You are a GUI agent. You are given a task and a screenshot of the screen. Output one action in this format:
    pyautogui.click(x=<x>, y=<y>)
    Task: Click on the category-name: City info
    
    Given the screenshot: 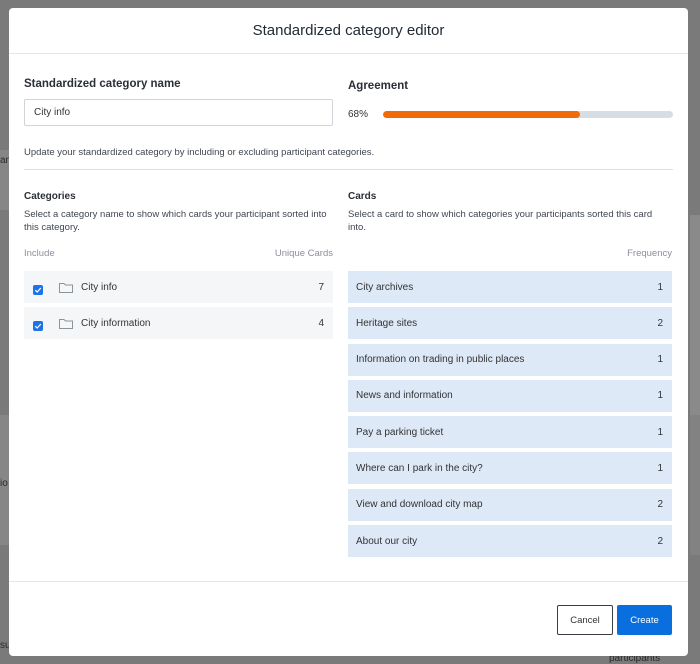 What is the action you would take?
    pyautogui.click(x=99, y=287)
    